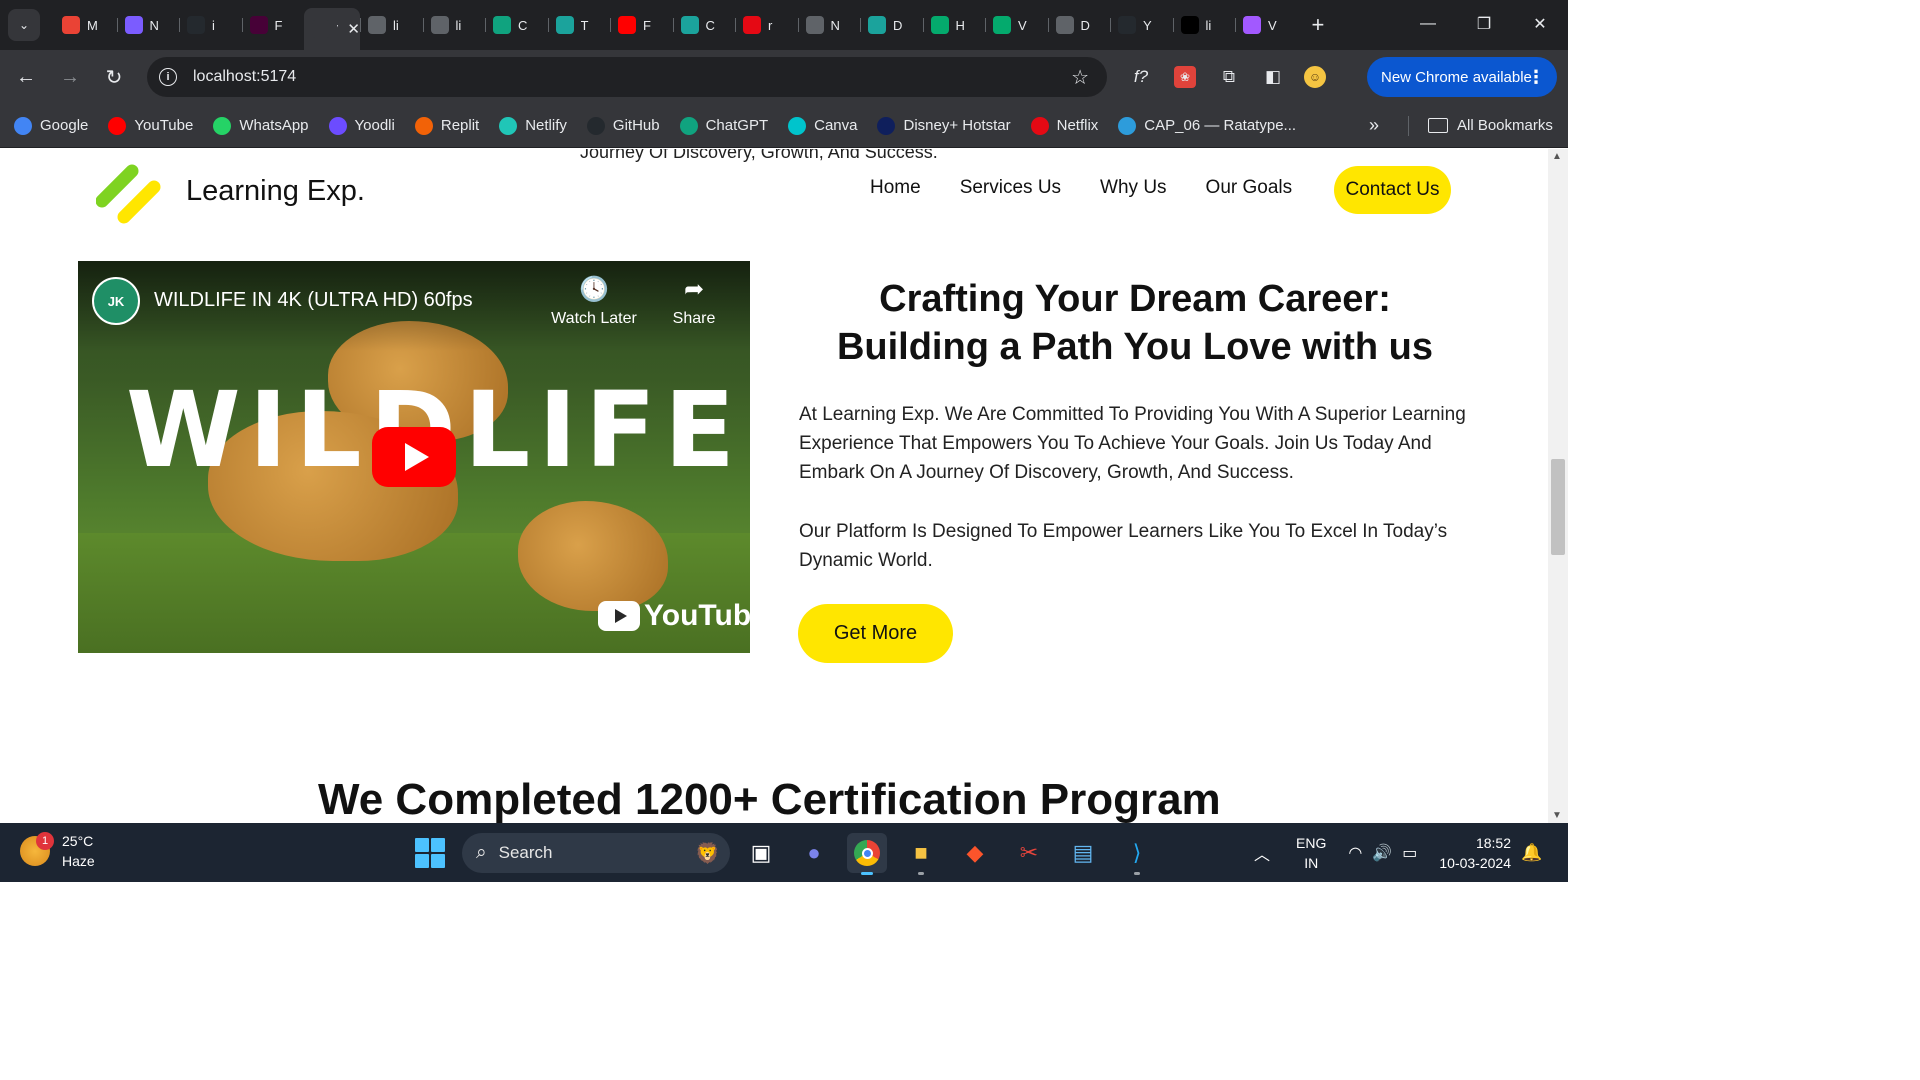 Image resolution: width=1920 pixels, height=1080 pixels. What do you see at coordinates (1208, 25) in the screenshot?
I see `tab-title: li` at bounding box center [1208, 25].